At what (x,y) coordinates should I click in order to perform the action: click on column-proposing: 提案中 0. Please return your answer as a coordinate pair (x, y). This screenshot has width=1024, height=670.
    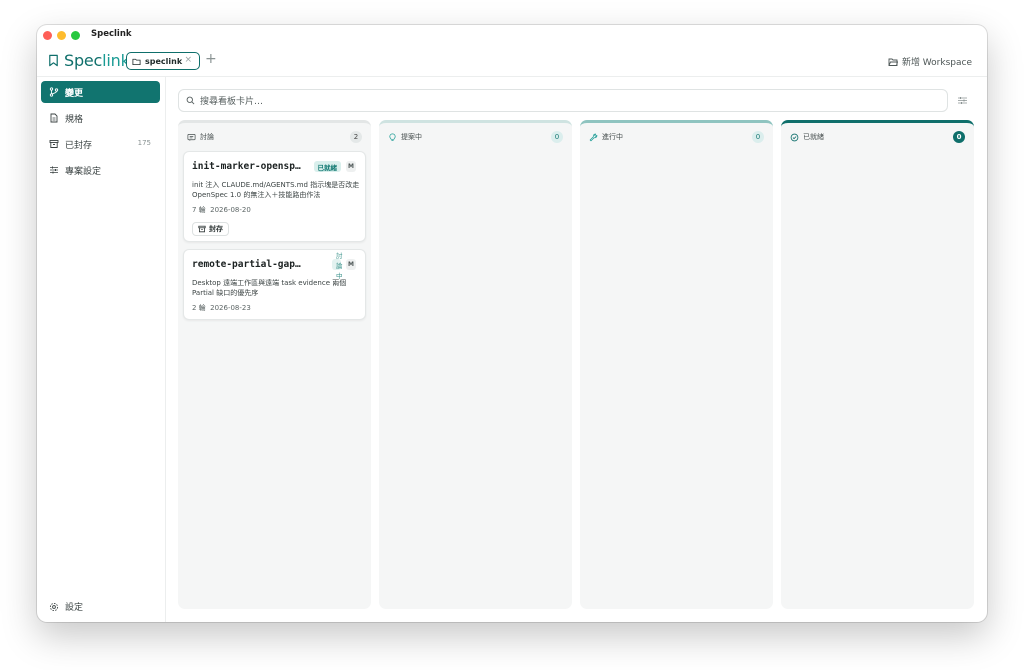
    Looking at the image, I should click on (475, 364).